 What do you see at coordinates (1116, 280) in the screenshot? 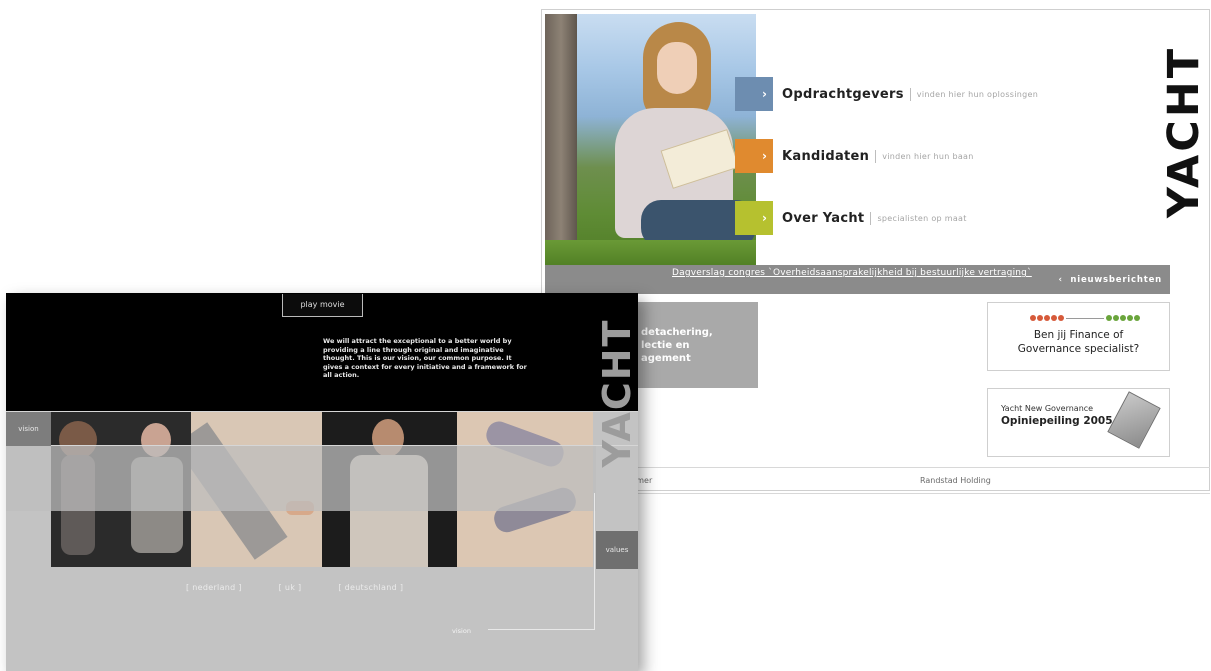
I see `news-button-label: nieuwsberichten` at bounding box center [1116, 280].